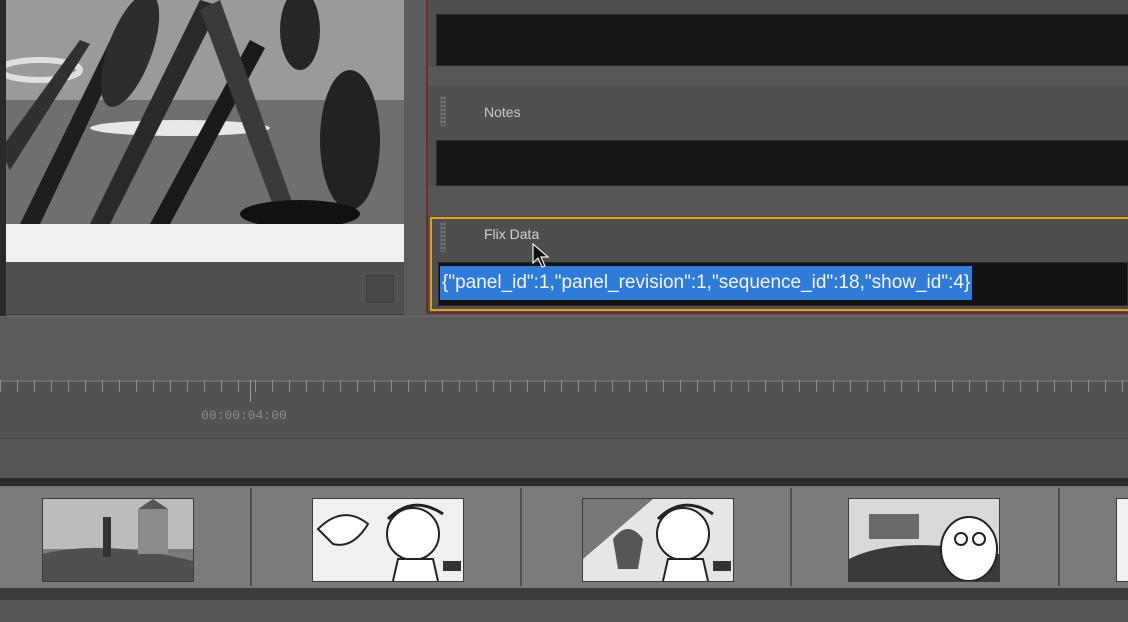 This screenshot has width=1128, height=622. Describe the element at coordinates (564, 458) in the screenshot. I see `timeline-spacer` at that location.